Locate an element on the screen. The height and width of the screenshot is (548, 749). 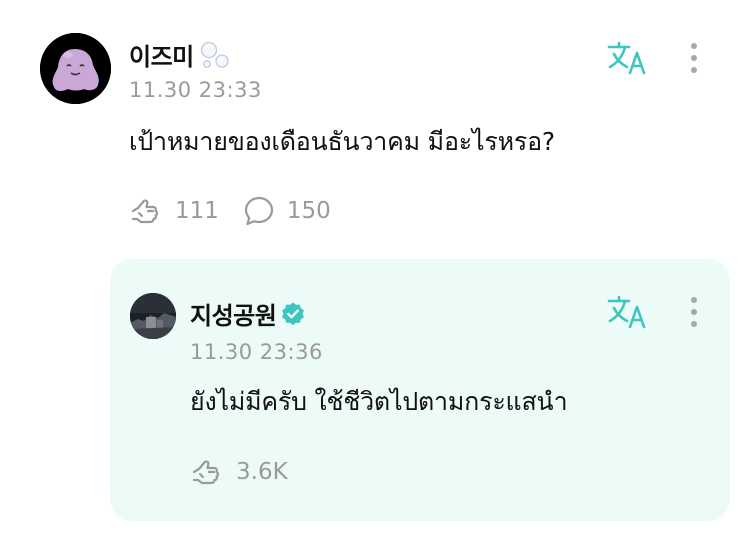
avatar is located at coordinates (75, 68).